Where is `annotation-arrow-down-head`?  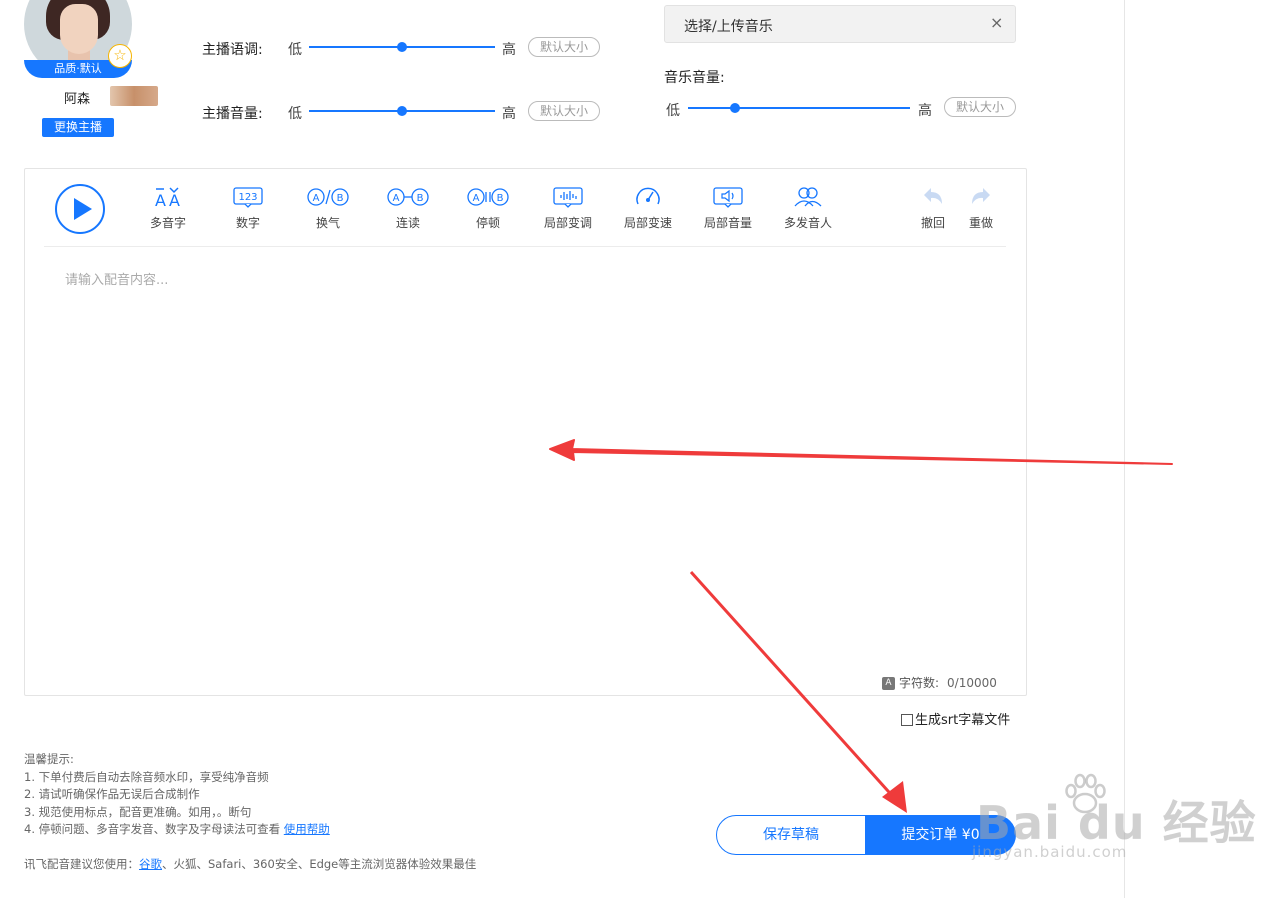 annotation-arrow-down-head is located at coordinates (894, 797).